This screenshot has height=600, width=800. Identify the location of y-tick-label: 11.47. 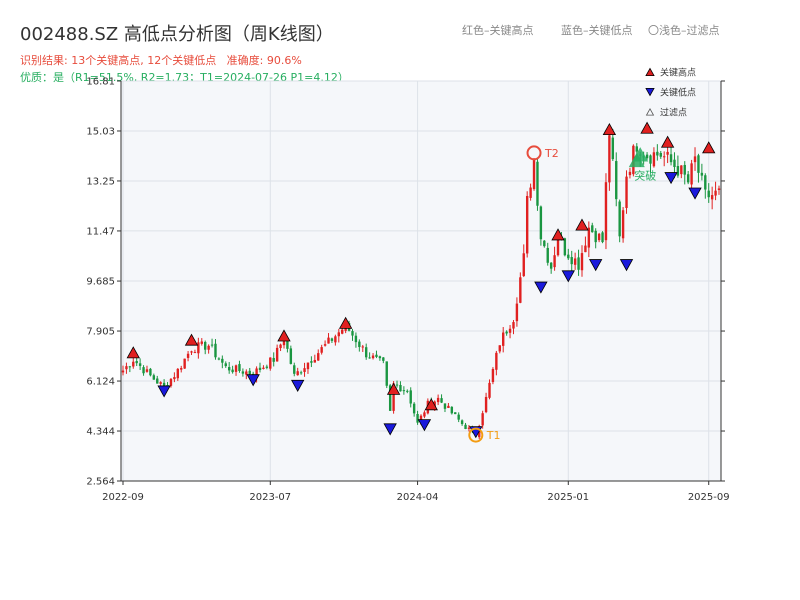
(100, 231).